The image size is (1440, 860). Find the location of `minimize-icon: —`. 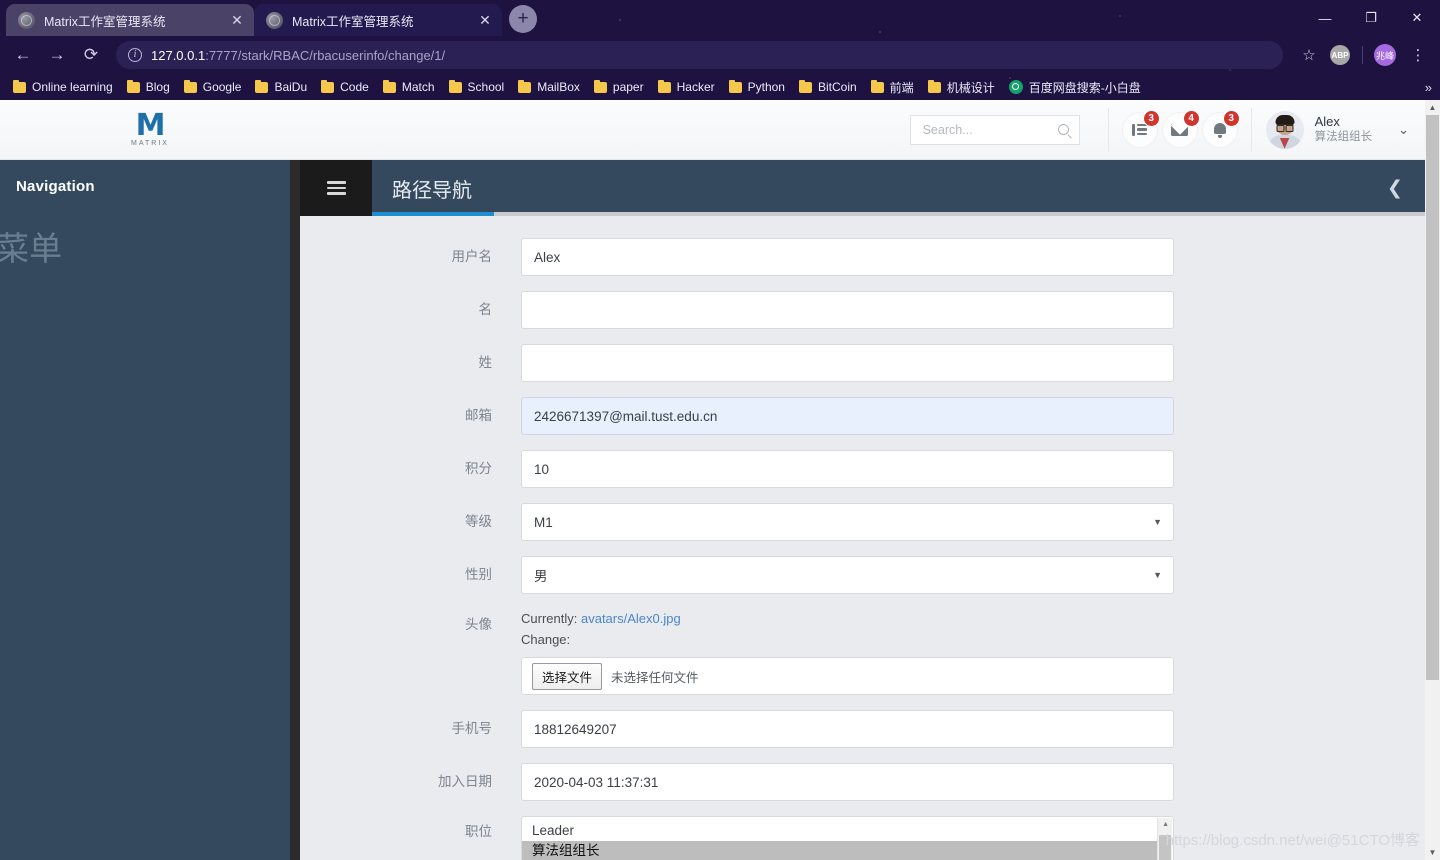

minimize-icon: — is located at coordinates (1325, 18).